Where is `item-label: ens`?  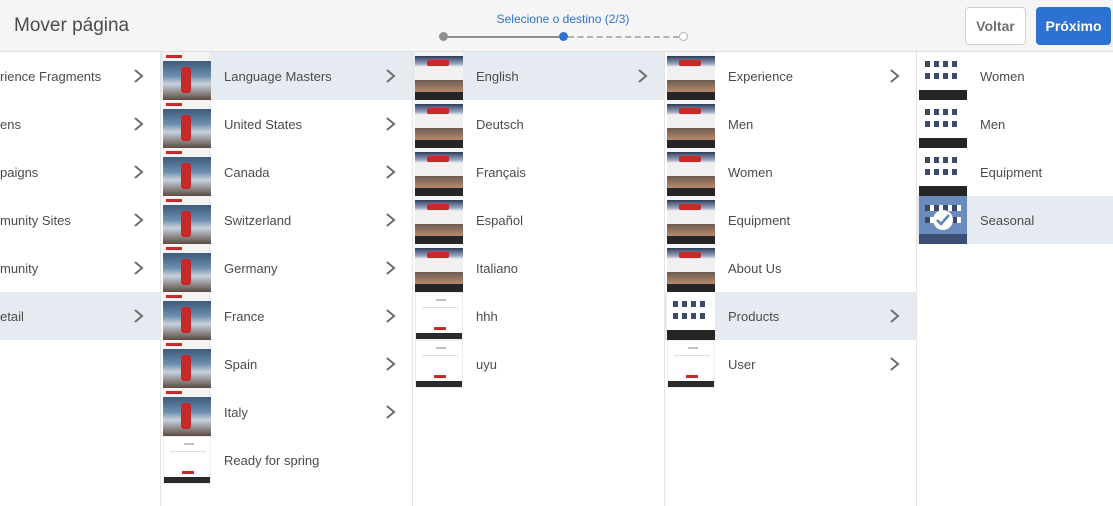
item-label: ens is located at coordinates (10, 124).